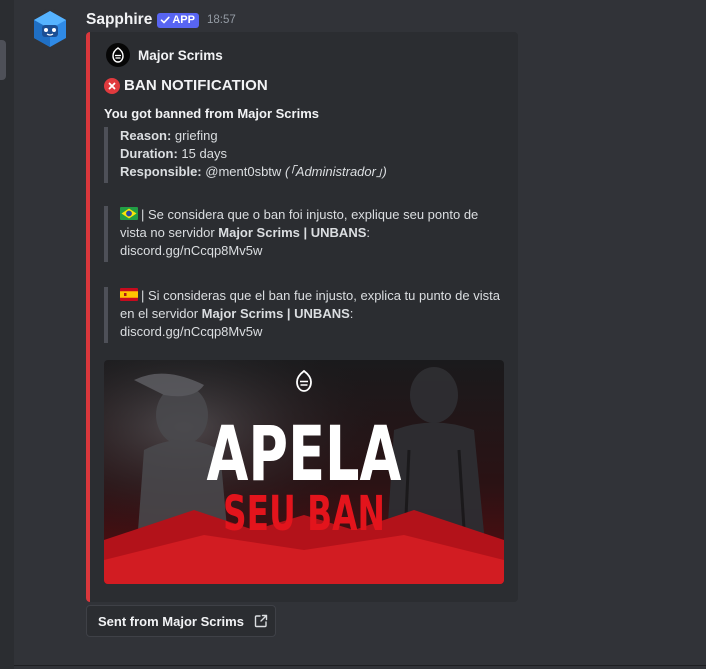  What do you see at coordinates (161, 171) in the screenshot?
I see `responsible-label: Responsible:` at bounding box center [161, 171].